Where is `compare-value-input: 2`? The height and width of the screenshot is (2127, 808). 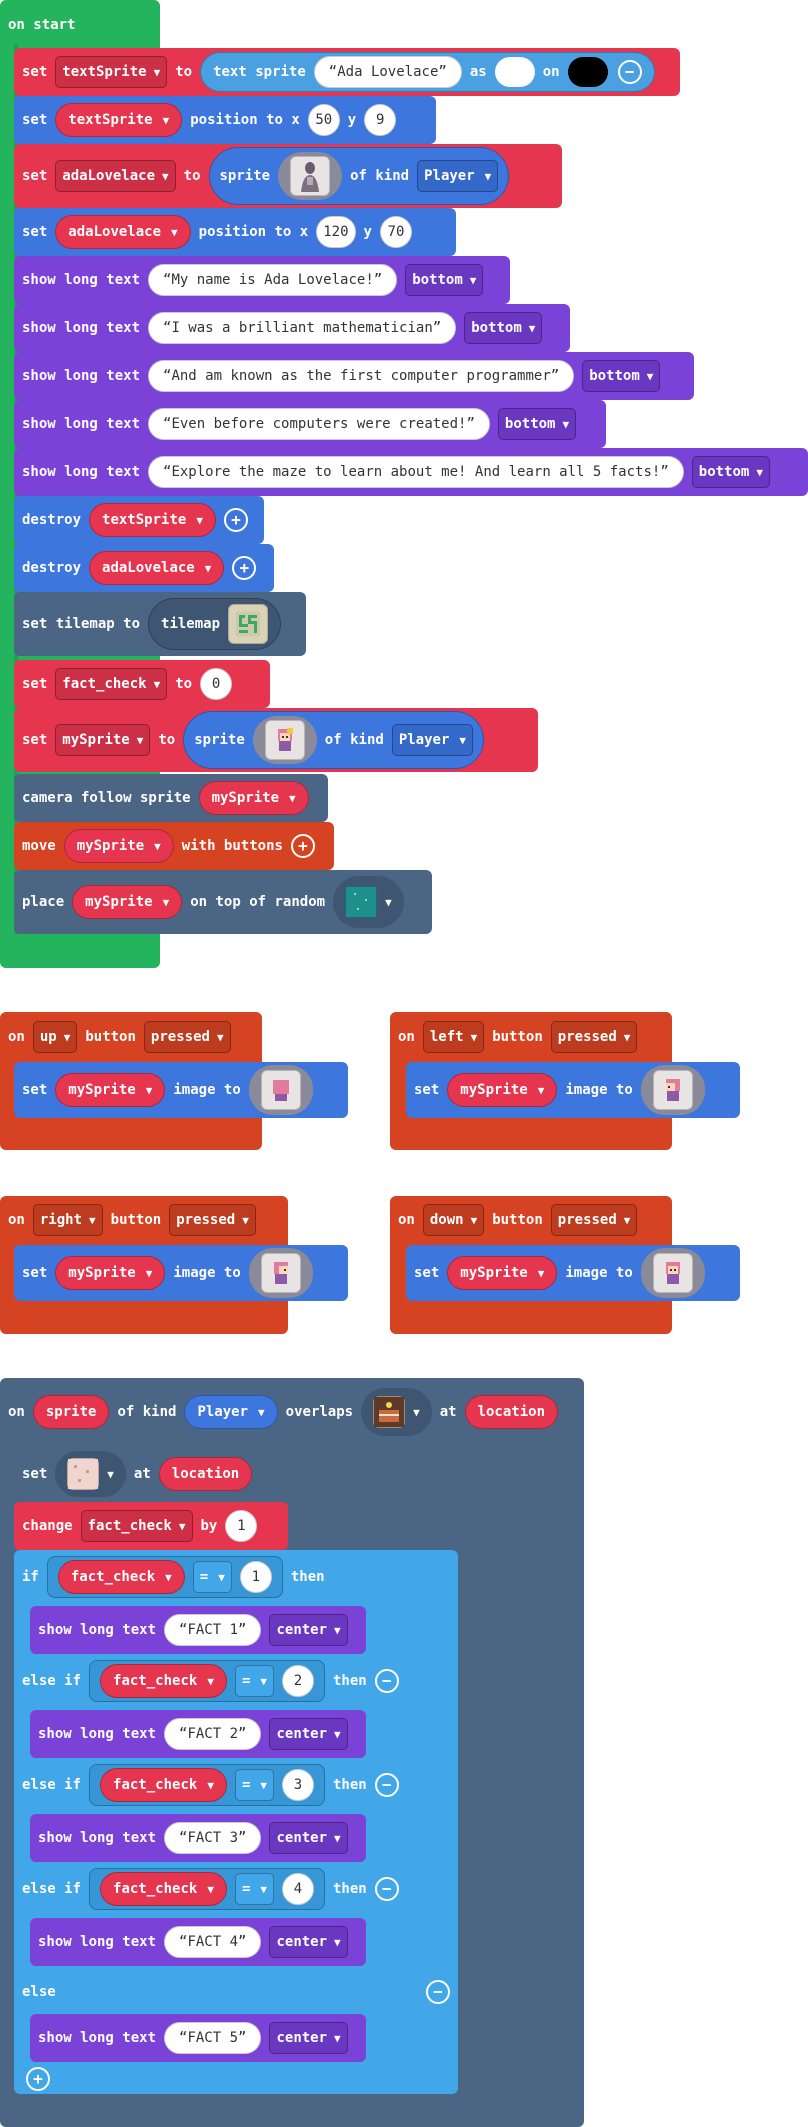
compare-value-input: 2 is located at coordinates (298, 1681).